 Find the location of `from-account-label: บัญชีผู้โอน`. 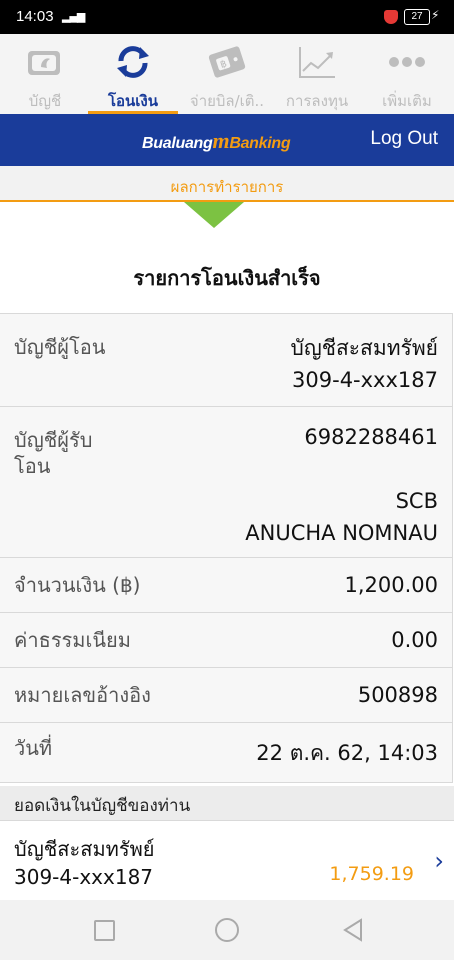

from-account-label: บัญชีผู้โอน is located at coordinates (60, 347).